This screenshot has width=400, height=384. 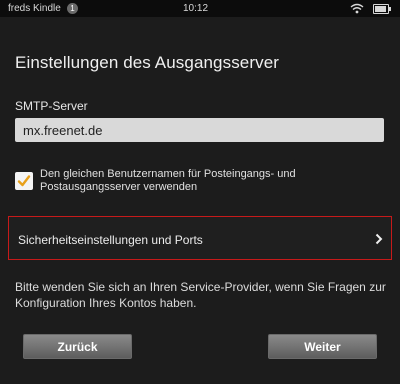 What do you see at coordinates (147, 62) in the screenshot?
I see `page-title: Einstellungen des Ausgangsserver` at bounding box center [147, 62].